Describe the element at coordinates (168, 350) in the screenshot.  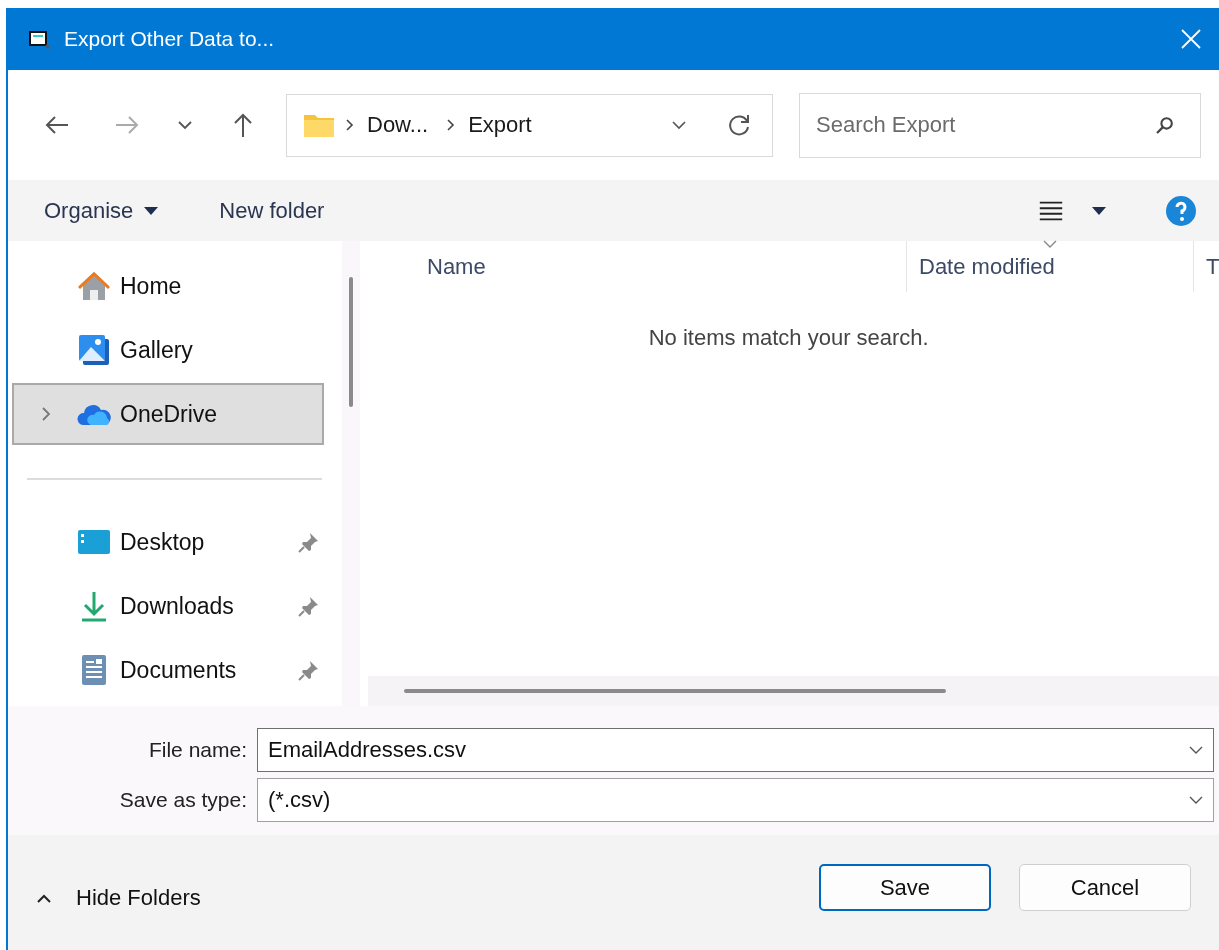
I see `sidebar-item: Gallery` at that location.